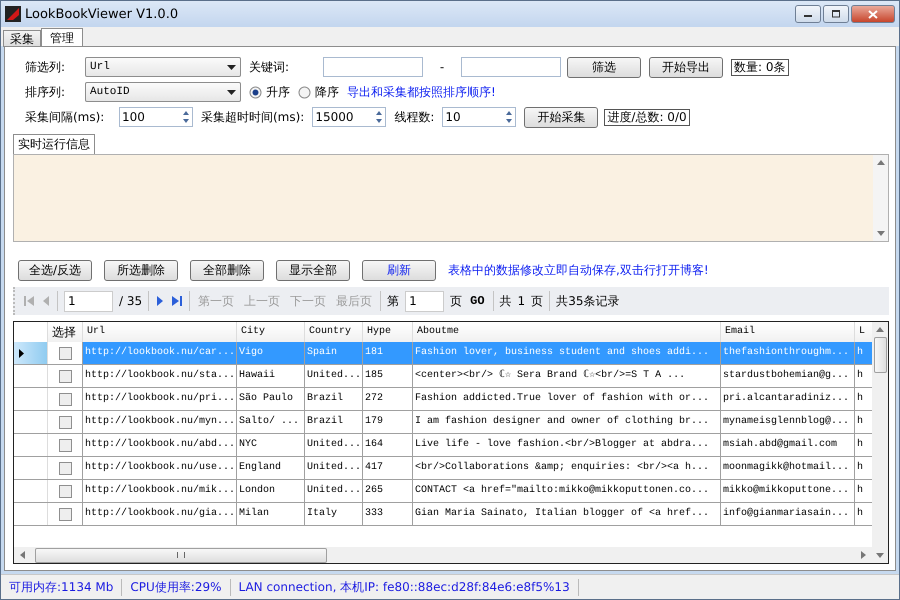 The width and height of the screenshot is (900, 600). What do you see at coordinates (130, 301) in the screenshot?
I see `page-total: / 35` at bounding box center [130, 301].